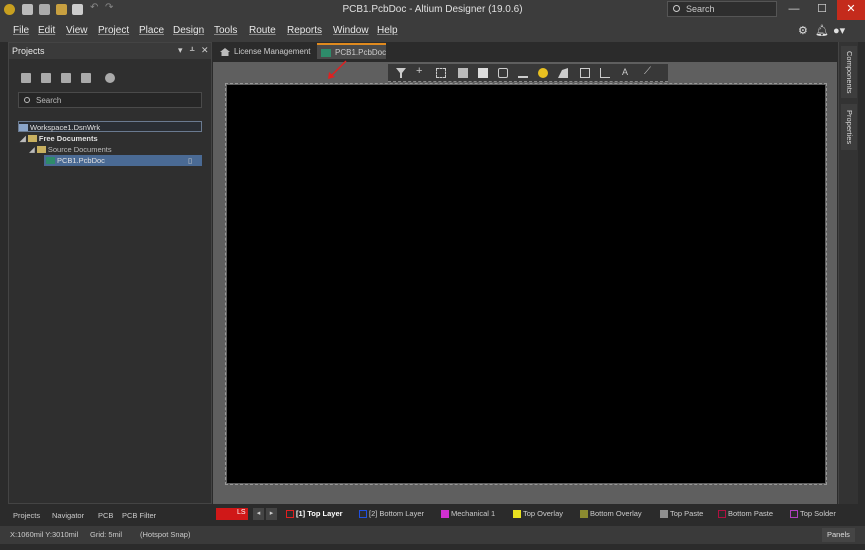 The image size is (865, 550). I want to click on menu-route: Route, so click(262, 30).